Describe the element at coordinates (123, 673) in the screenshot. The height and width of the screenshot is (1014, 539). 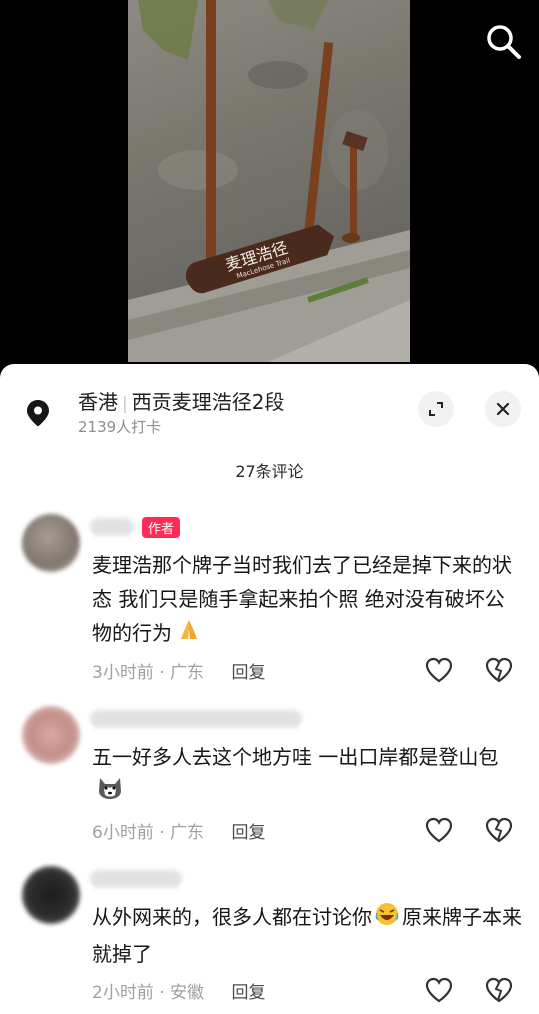
I see `comment-time: 3小时前` at that location.